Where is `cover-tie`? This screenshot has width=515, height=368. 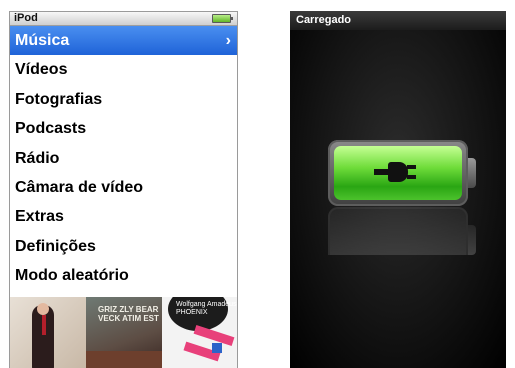 cover-tie is located at coordinates (44, 325).